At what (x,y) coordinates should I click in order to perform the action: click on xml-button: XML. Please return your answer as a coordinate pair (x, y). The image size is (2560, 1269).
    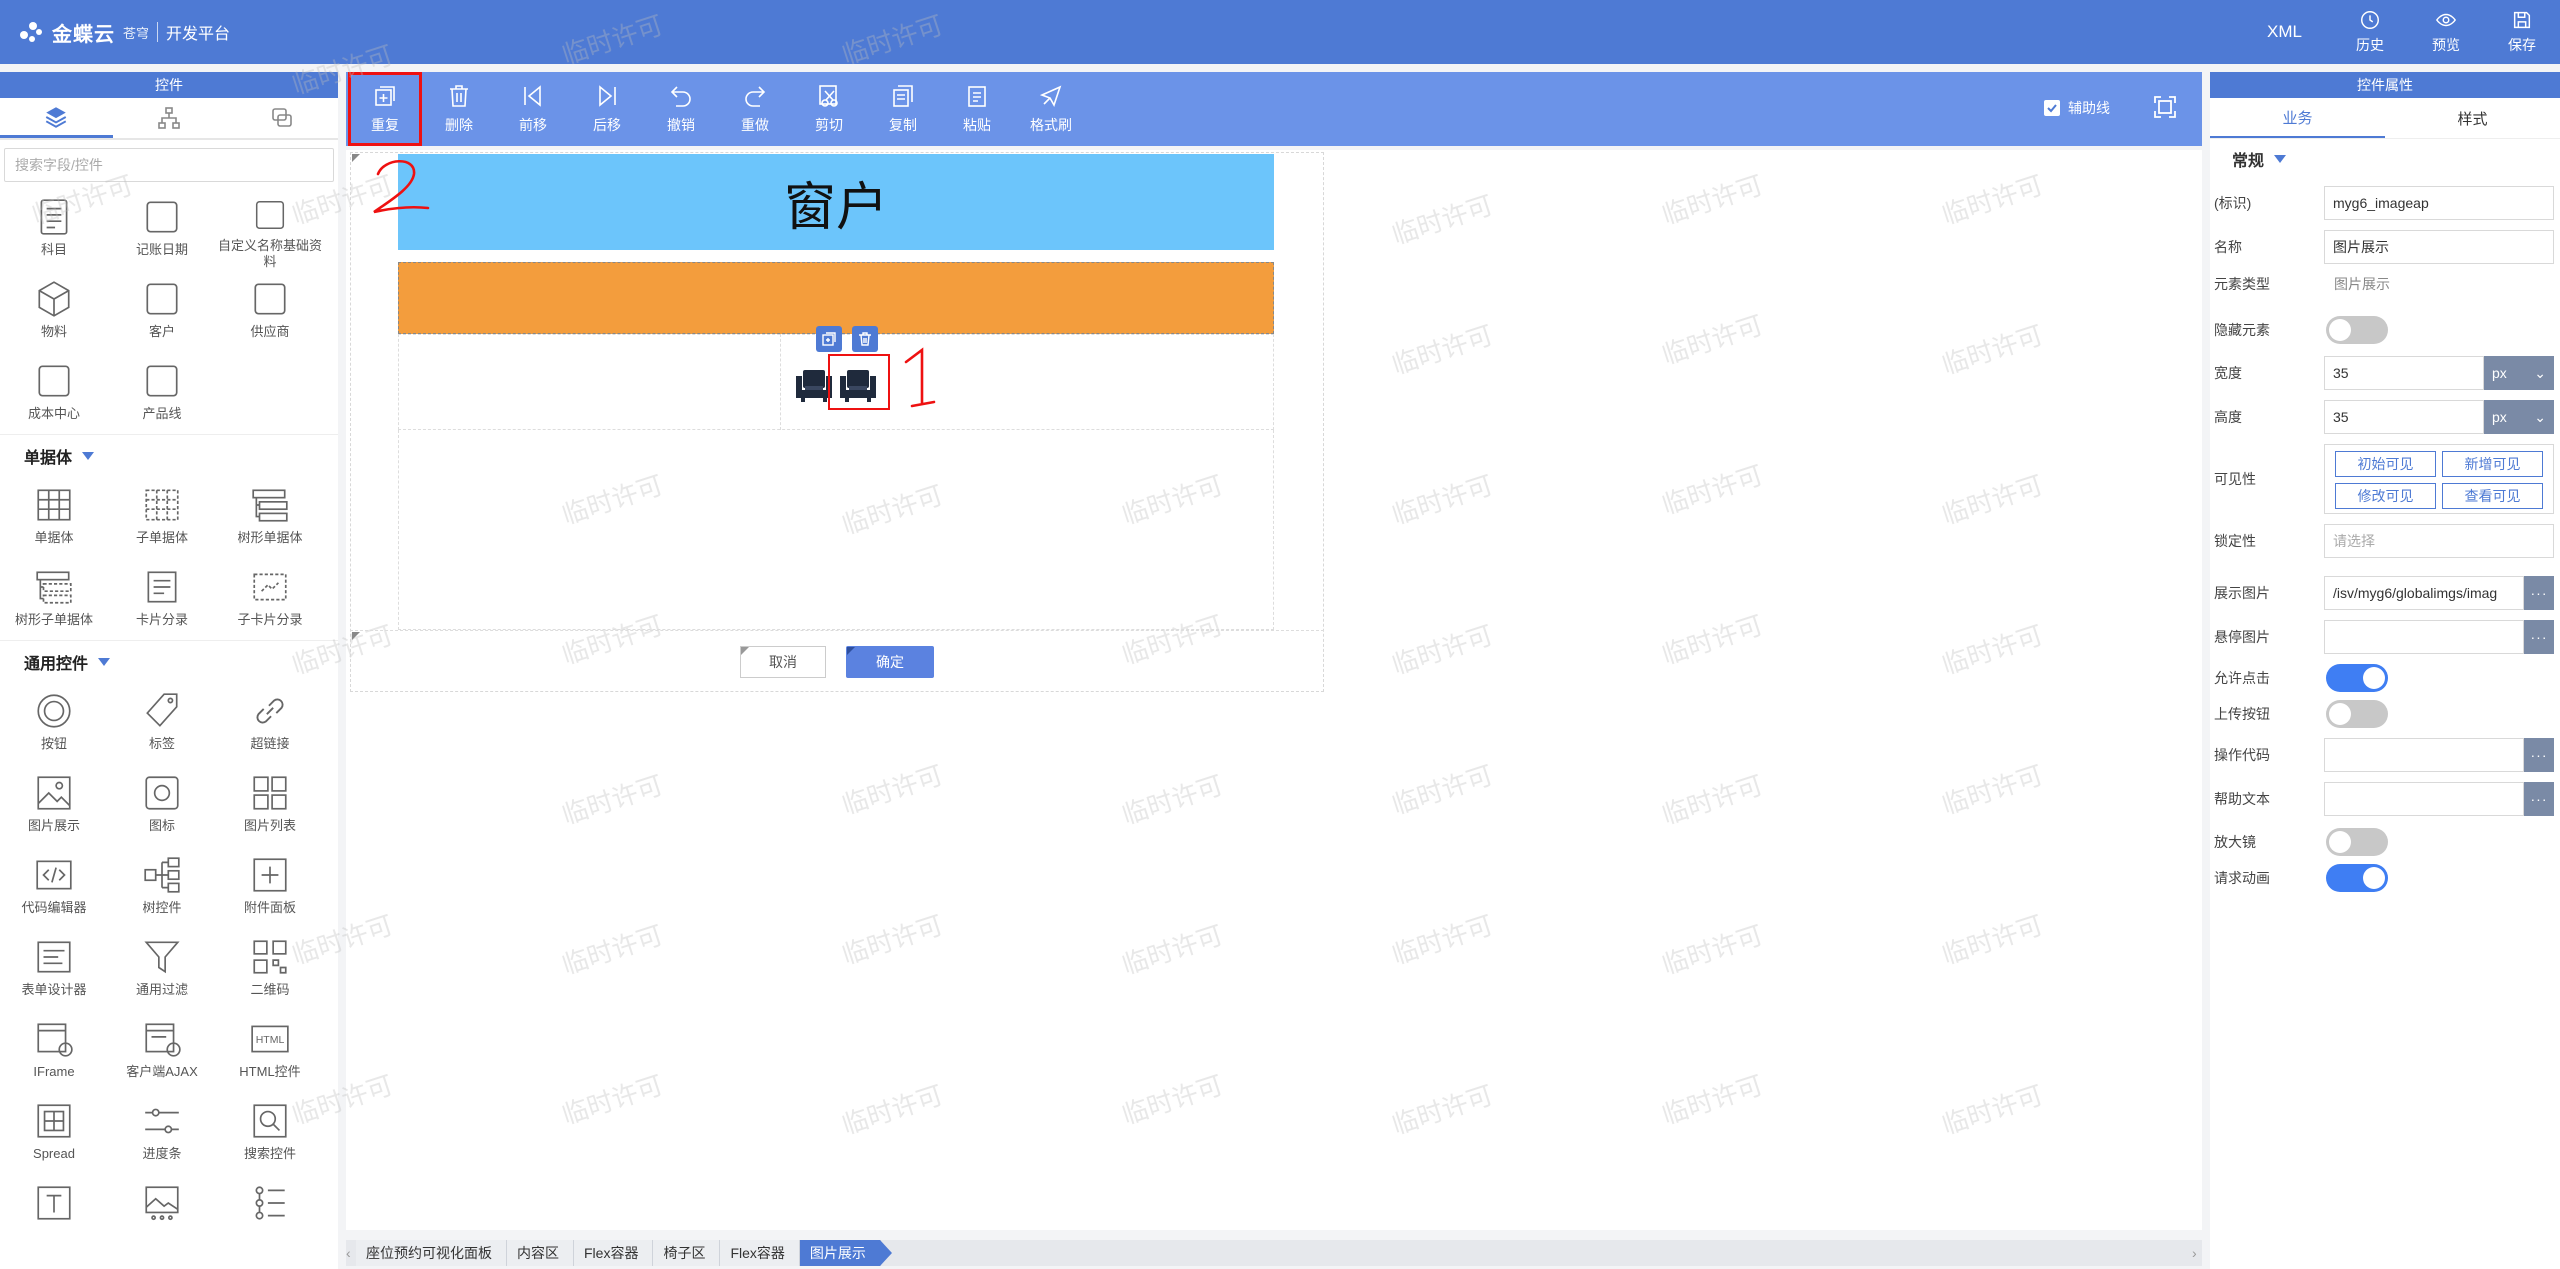
    Looking at the image, I should click on (2284, 32).